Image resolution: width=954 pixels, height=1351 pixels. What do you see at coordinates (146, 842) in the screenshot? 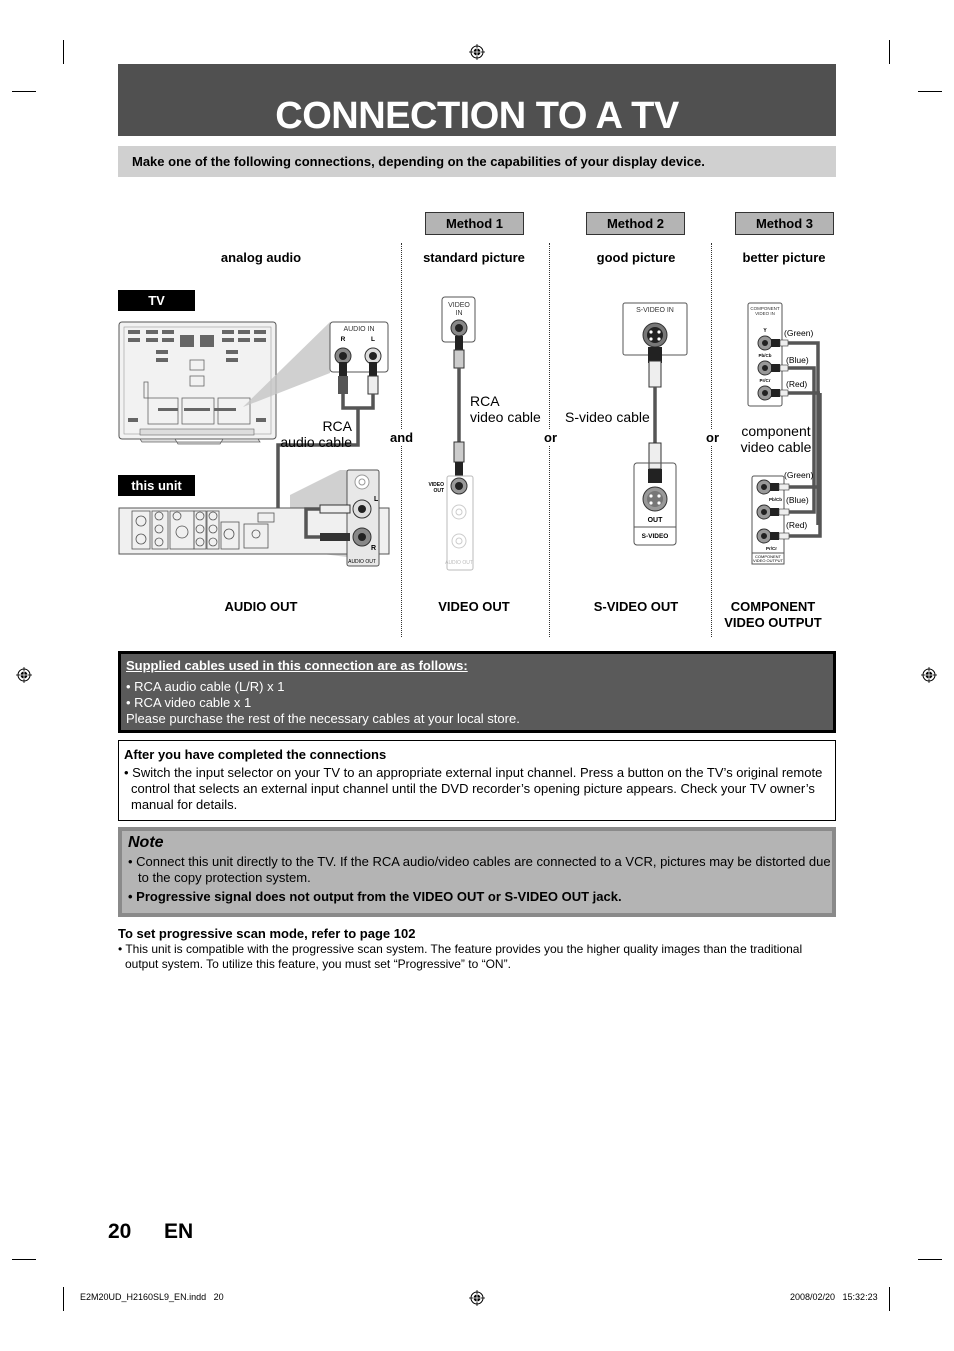
I see `note-heading: Note` at bounding box center [146, 842].